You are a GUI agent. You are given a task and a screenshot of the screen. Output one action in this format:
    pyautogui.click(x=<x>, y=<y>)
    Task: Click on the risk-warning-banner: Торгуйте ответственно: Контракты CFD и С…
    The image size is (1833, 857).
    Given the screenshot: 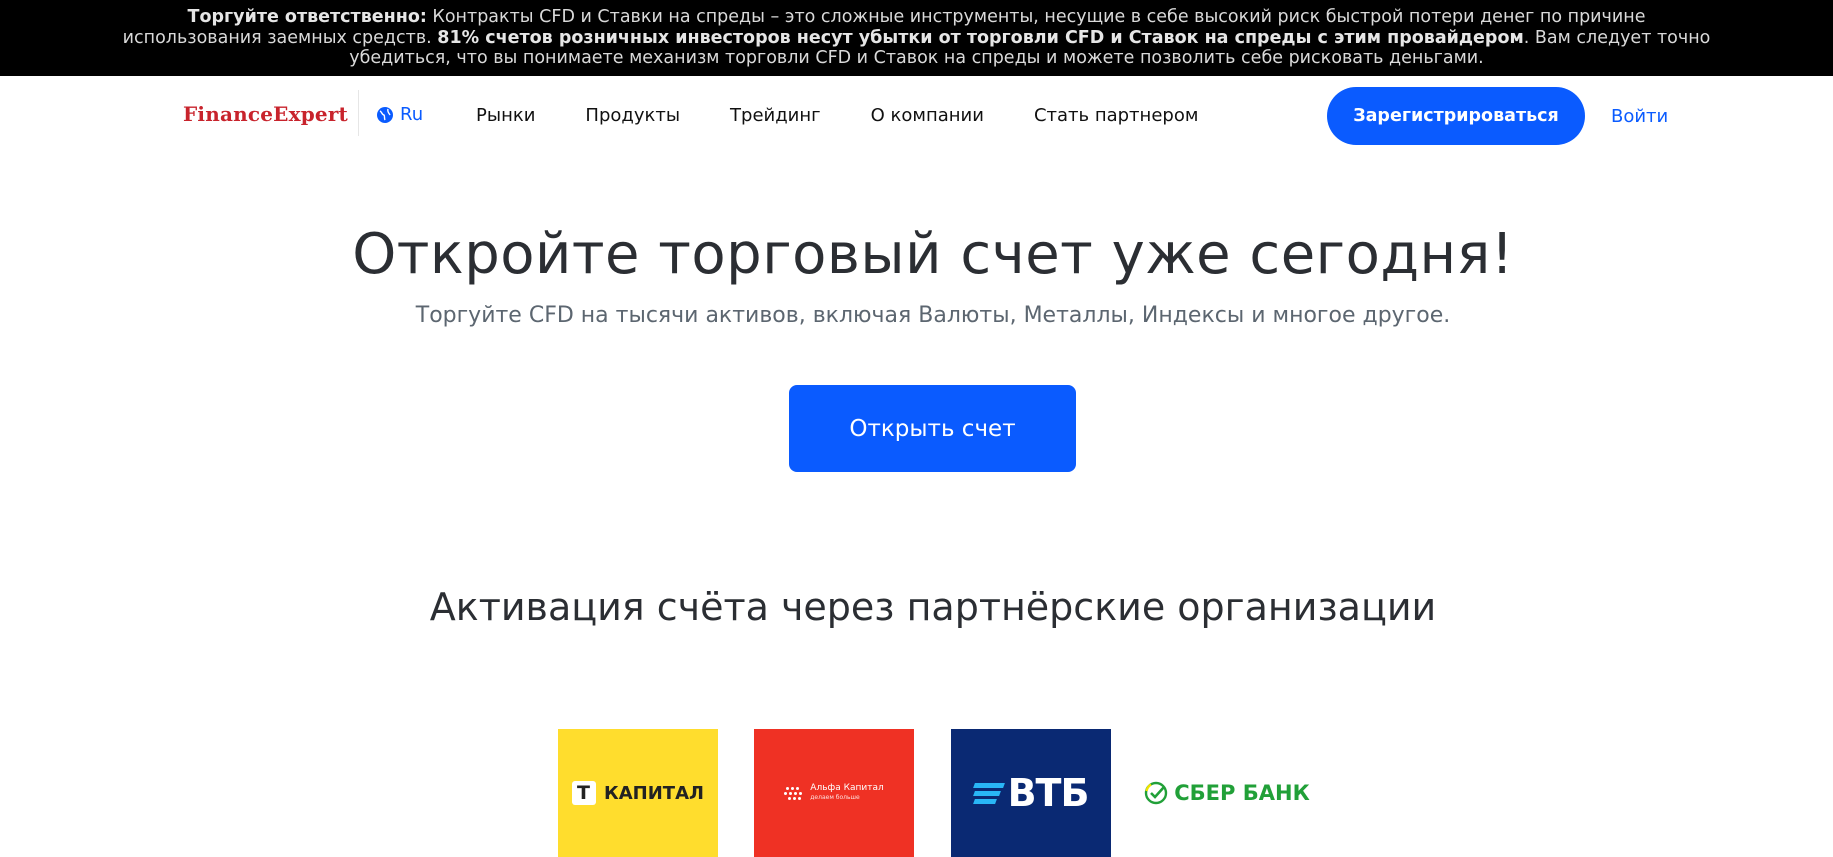 What is the action you would take?
    pyautogui.click(x=916, y=38)
    